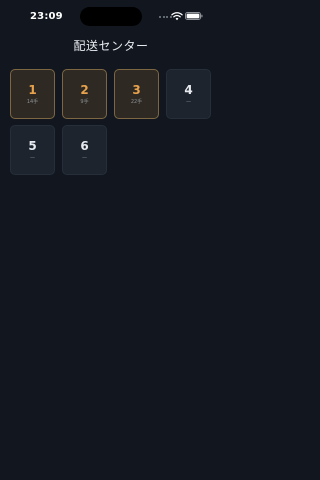  Describe the element at coordinates (46, 16) in the screenshot. I see `status-time: 23:09` at that location.